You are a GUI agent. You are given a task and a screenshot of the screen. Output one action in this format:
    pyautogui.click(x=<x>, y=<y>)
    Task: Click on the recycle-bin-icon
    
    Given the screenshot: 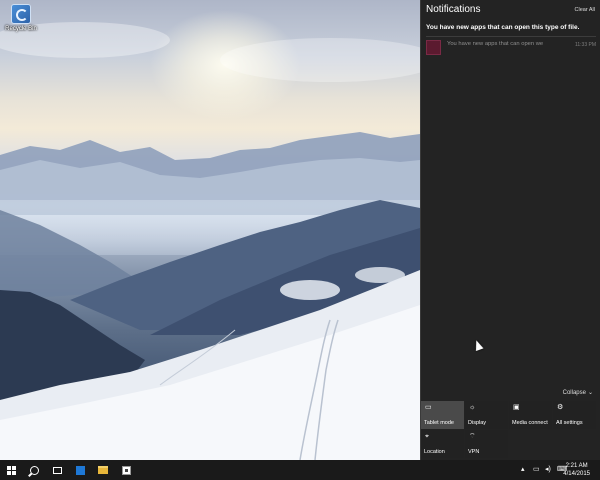 What is the action you would take?
    pyautogui.click(x=21, y=14)
    